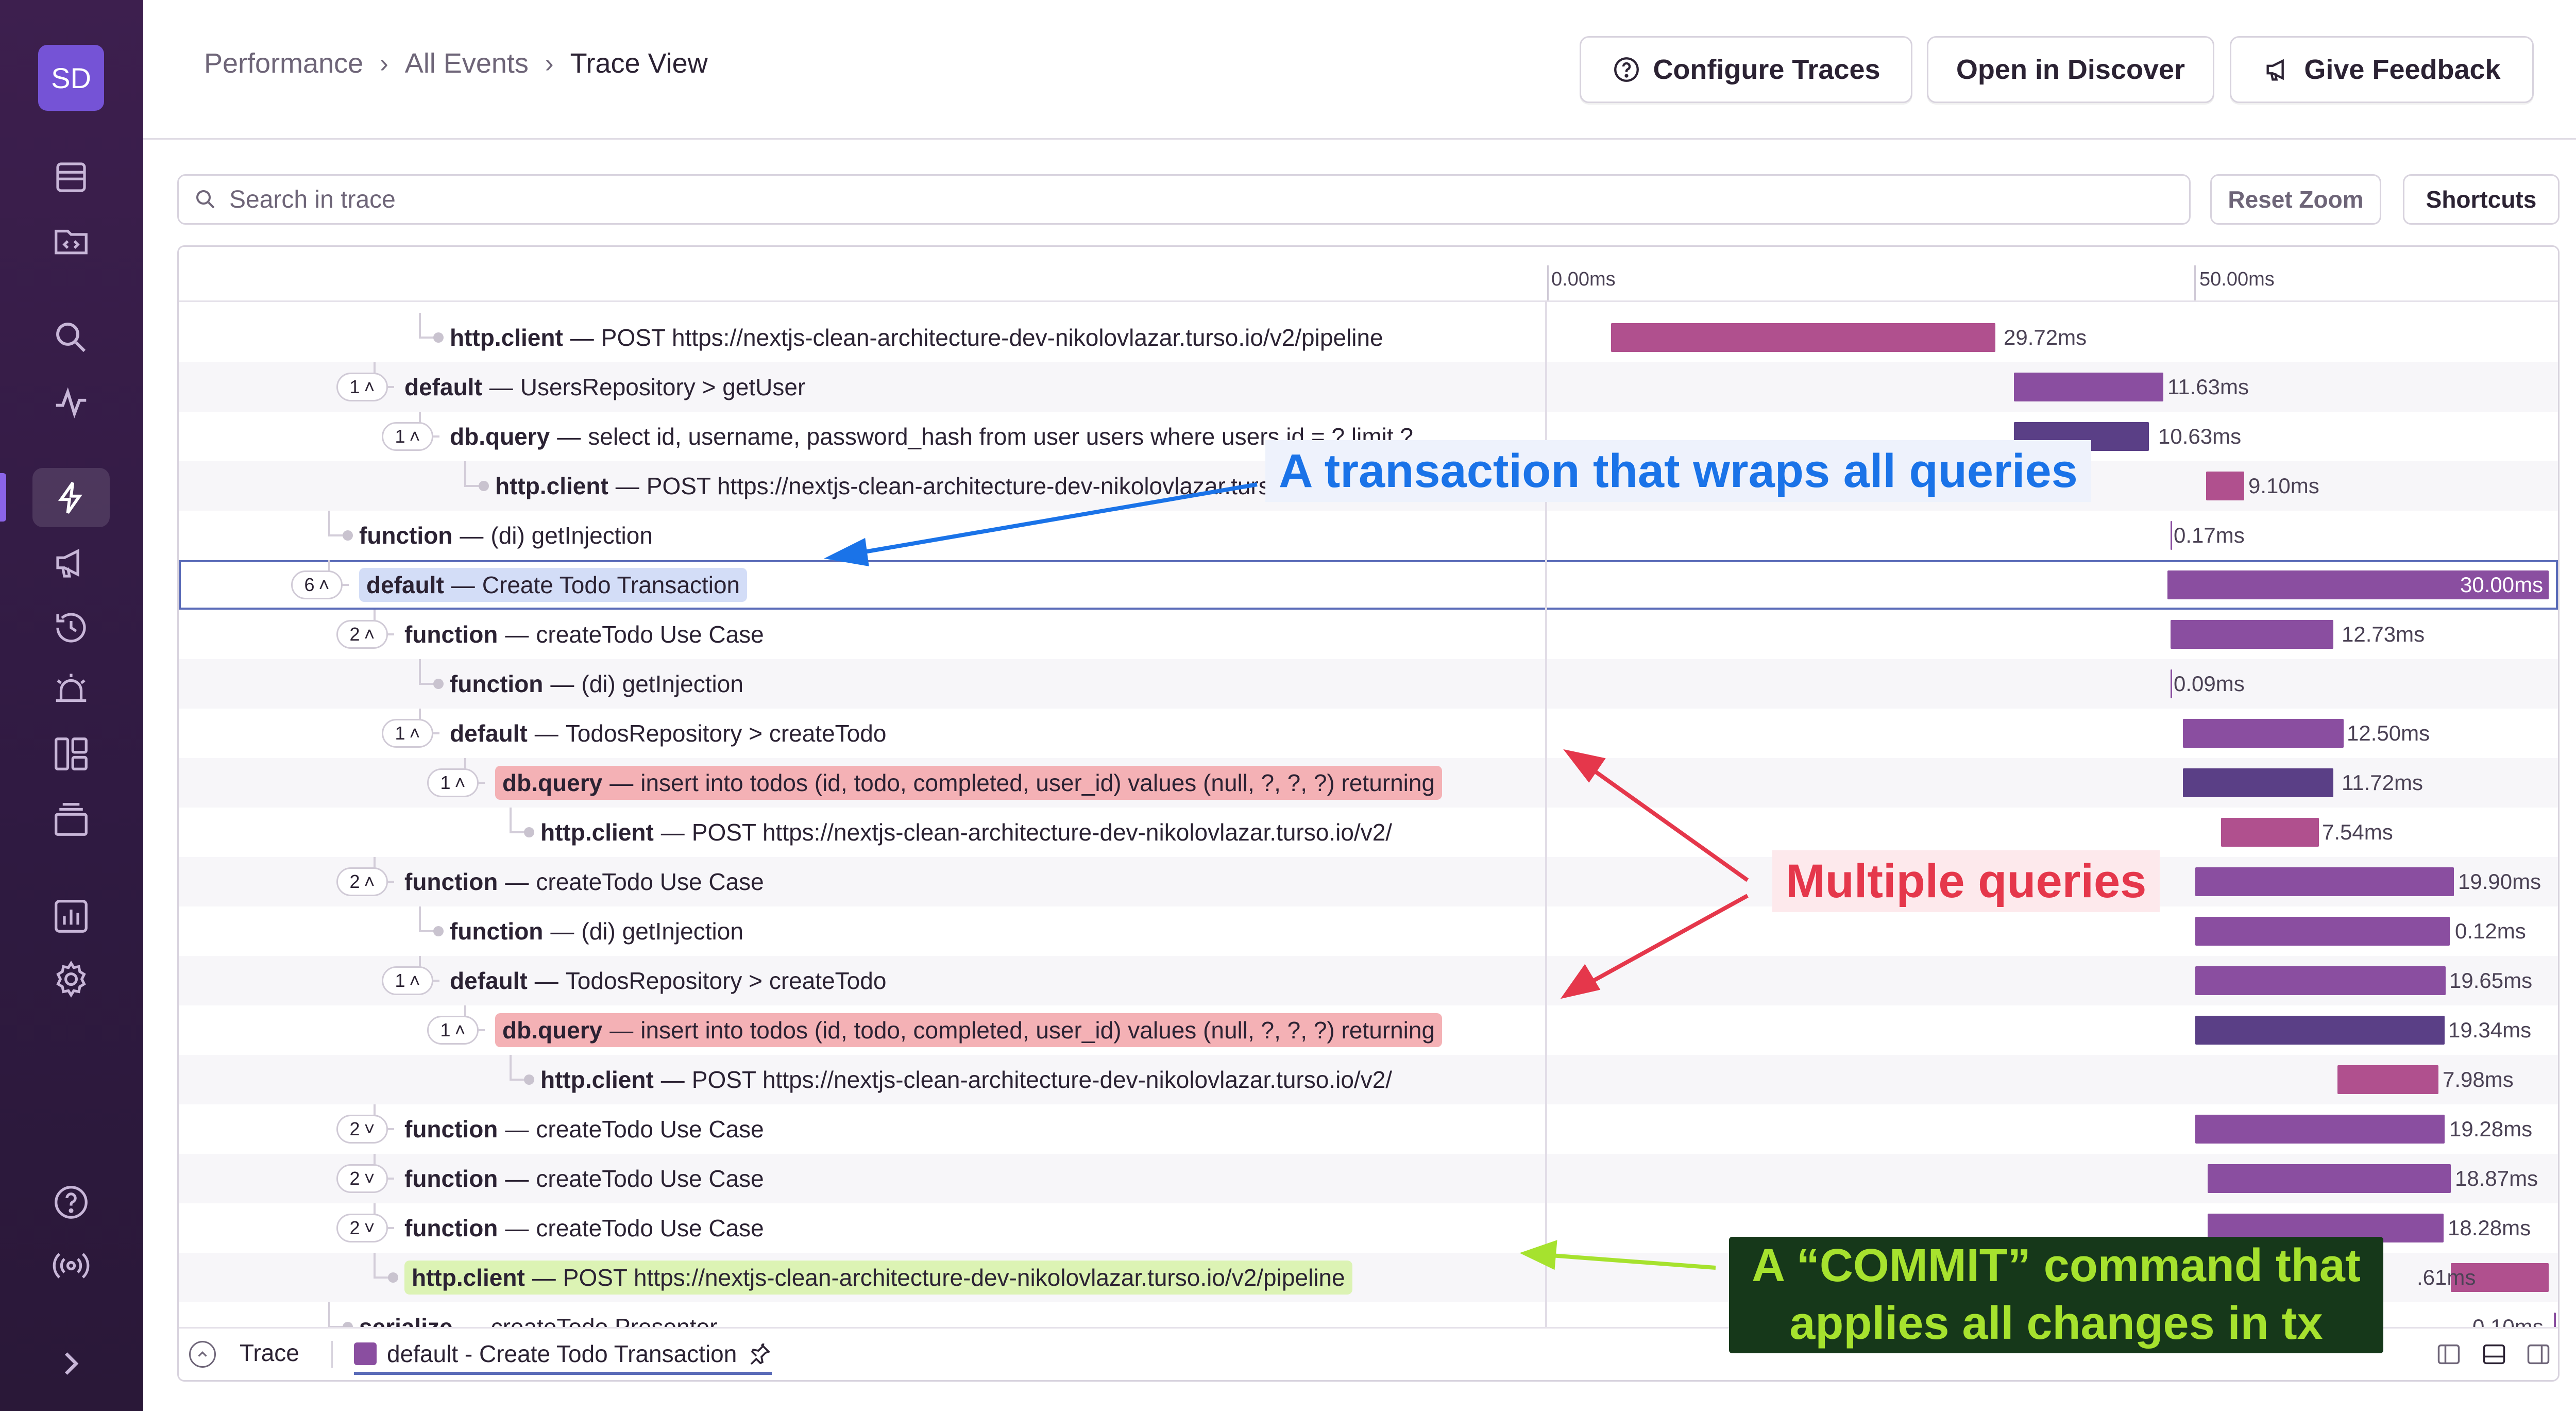  I want to click on stats-icon, so click(71, 819).